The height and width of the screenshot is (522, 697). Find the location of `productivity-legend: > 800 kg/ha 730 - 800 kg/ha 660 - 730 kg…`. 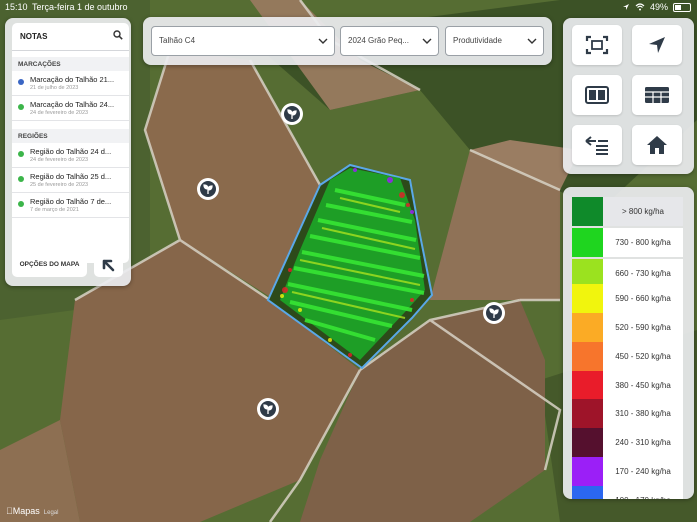

productivity-legend: > 800 kg/ha 730 - 800 kg/ha 660 - 730 kg… is located at coordinates (628, 343).